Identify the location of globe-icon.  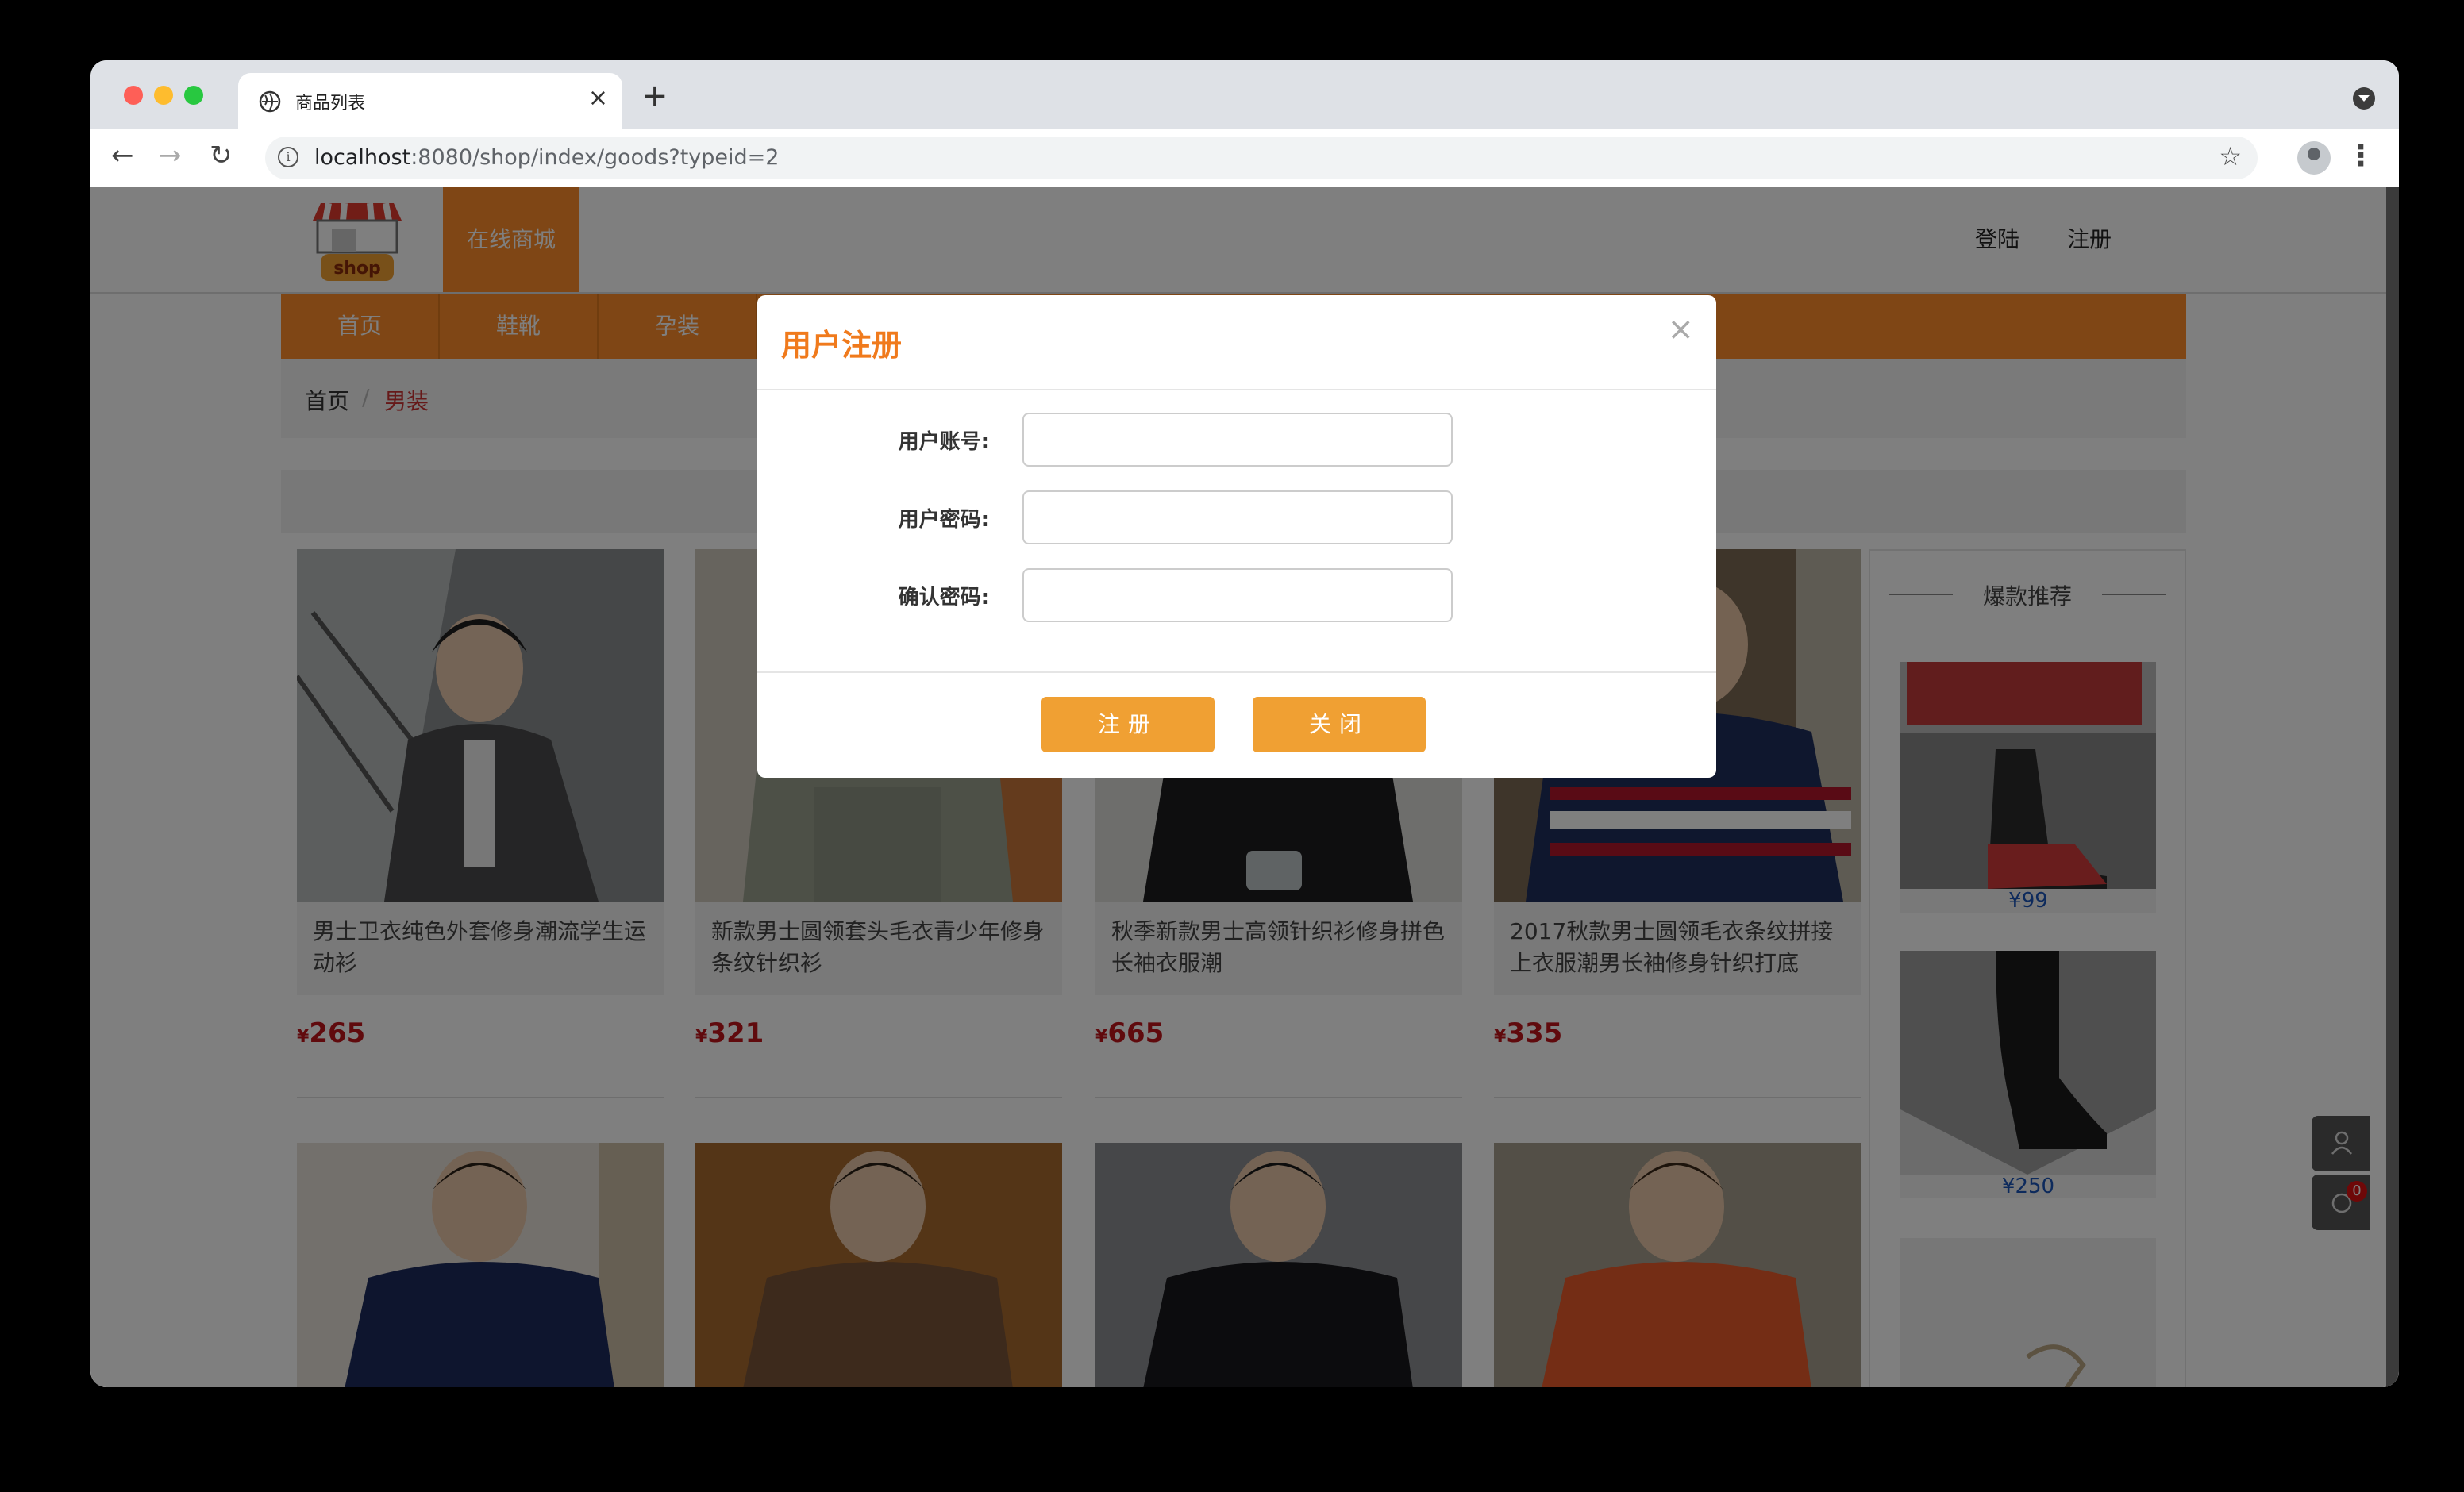
(270, 101).